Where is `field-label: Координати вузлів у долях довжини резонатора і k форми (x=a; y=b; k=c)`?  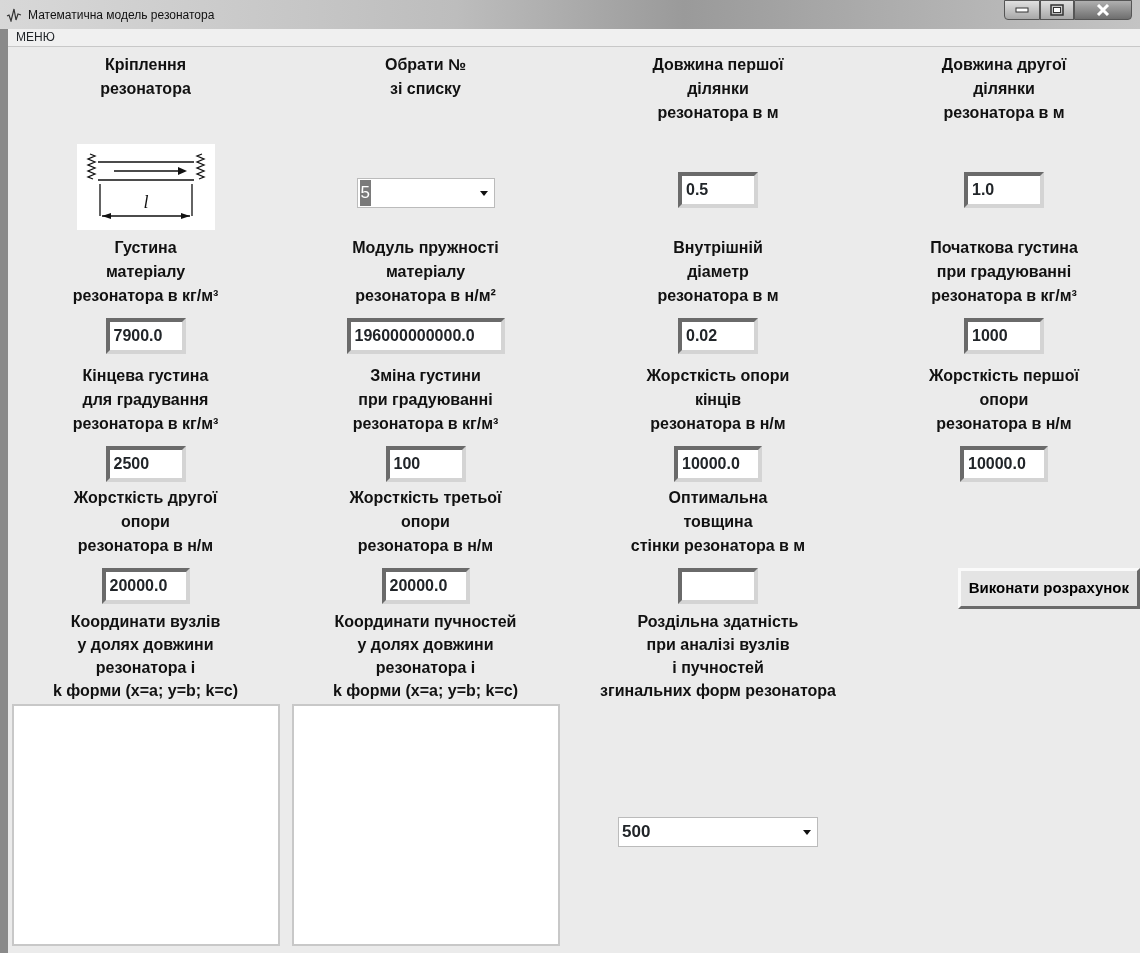 field-label: Координати вузлів у долях довжини резонатора і k форми (x=a; y=b; k=c) is located at coordinates (145, 656).